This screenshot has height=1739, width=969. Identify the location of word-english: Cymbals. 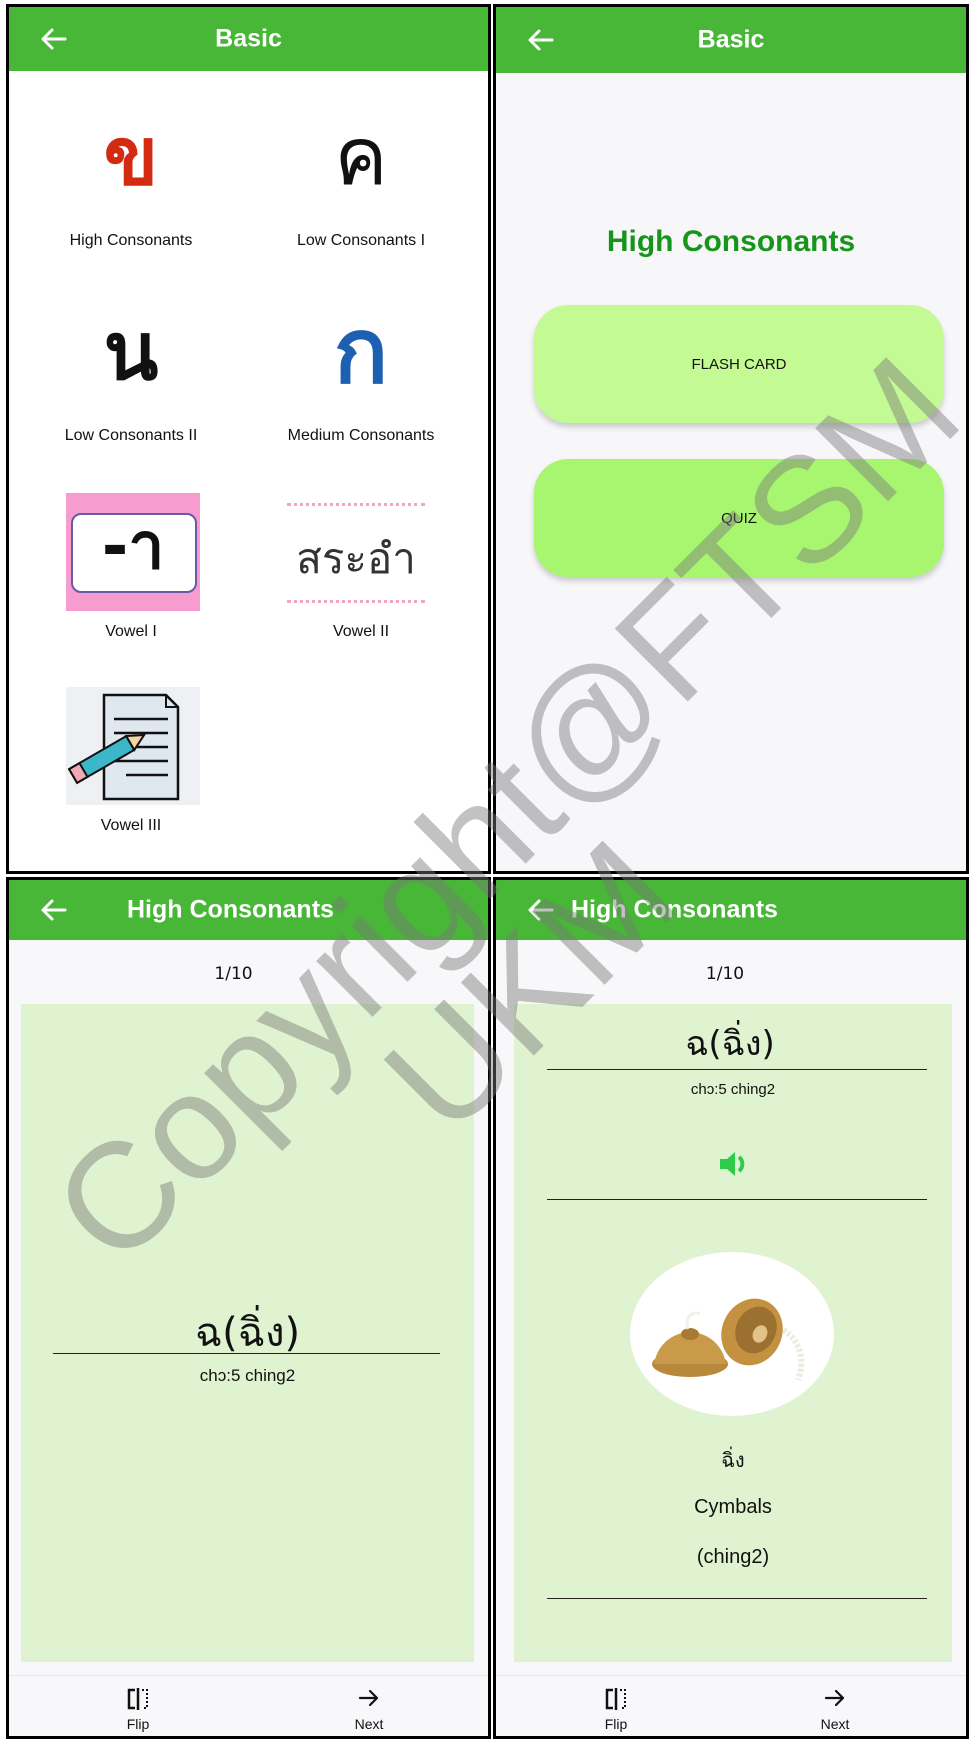
(733, 1507).